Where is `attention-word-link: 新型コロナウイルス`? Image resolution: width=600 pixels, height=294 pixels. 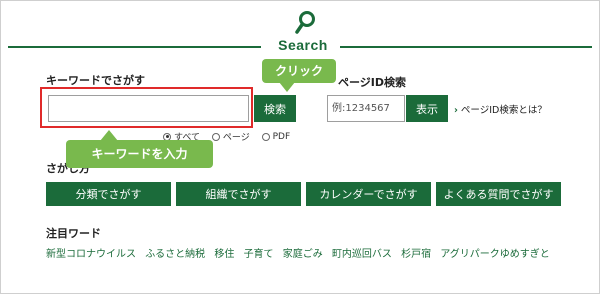
attention-word-link: 新型コロナウイルス is located at coordinates (91, 254).